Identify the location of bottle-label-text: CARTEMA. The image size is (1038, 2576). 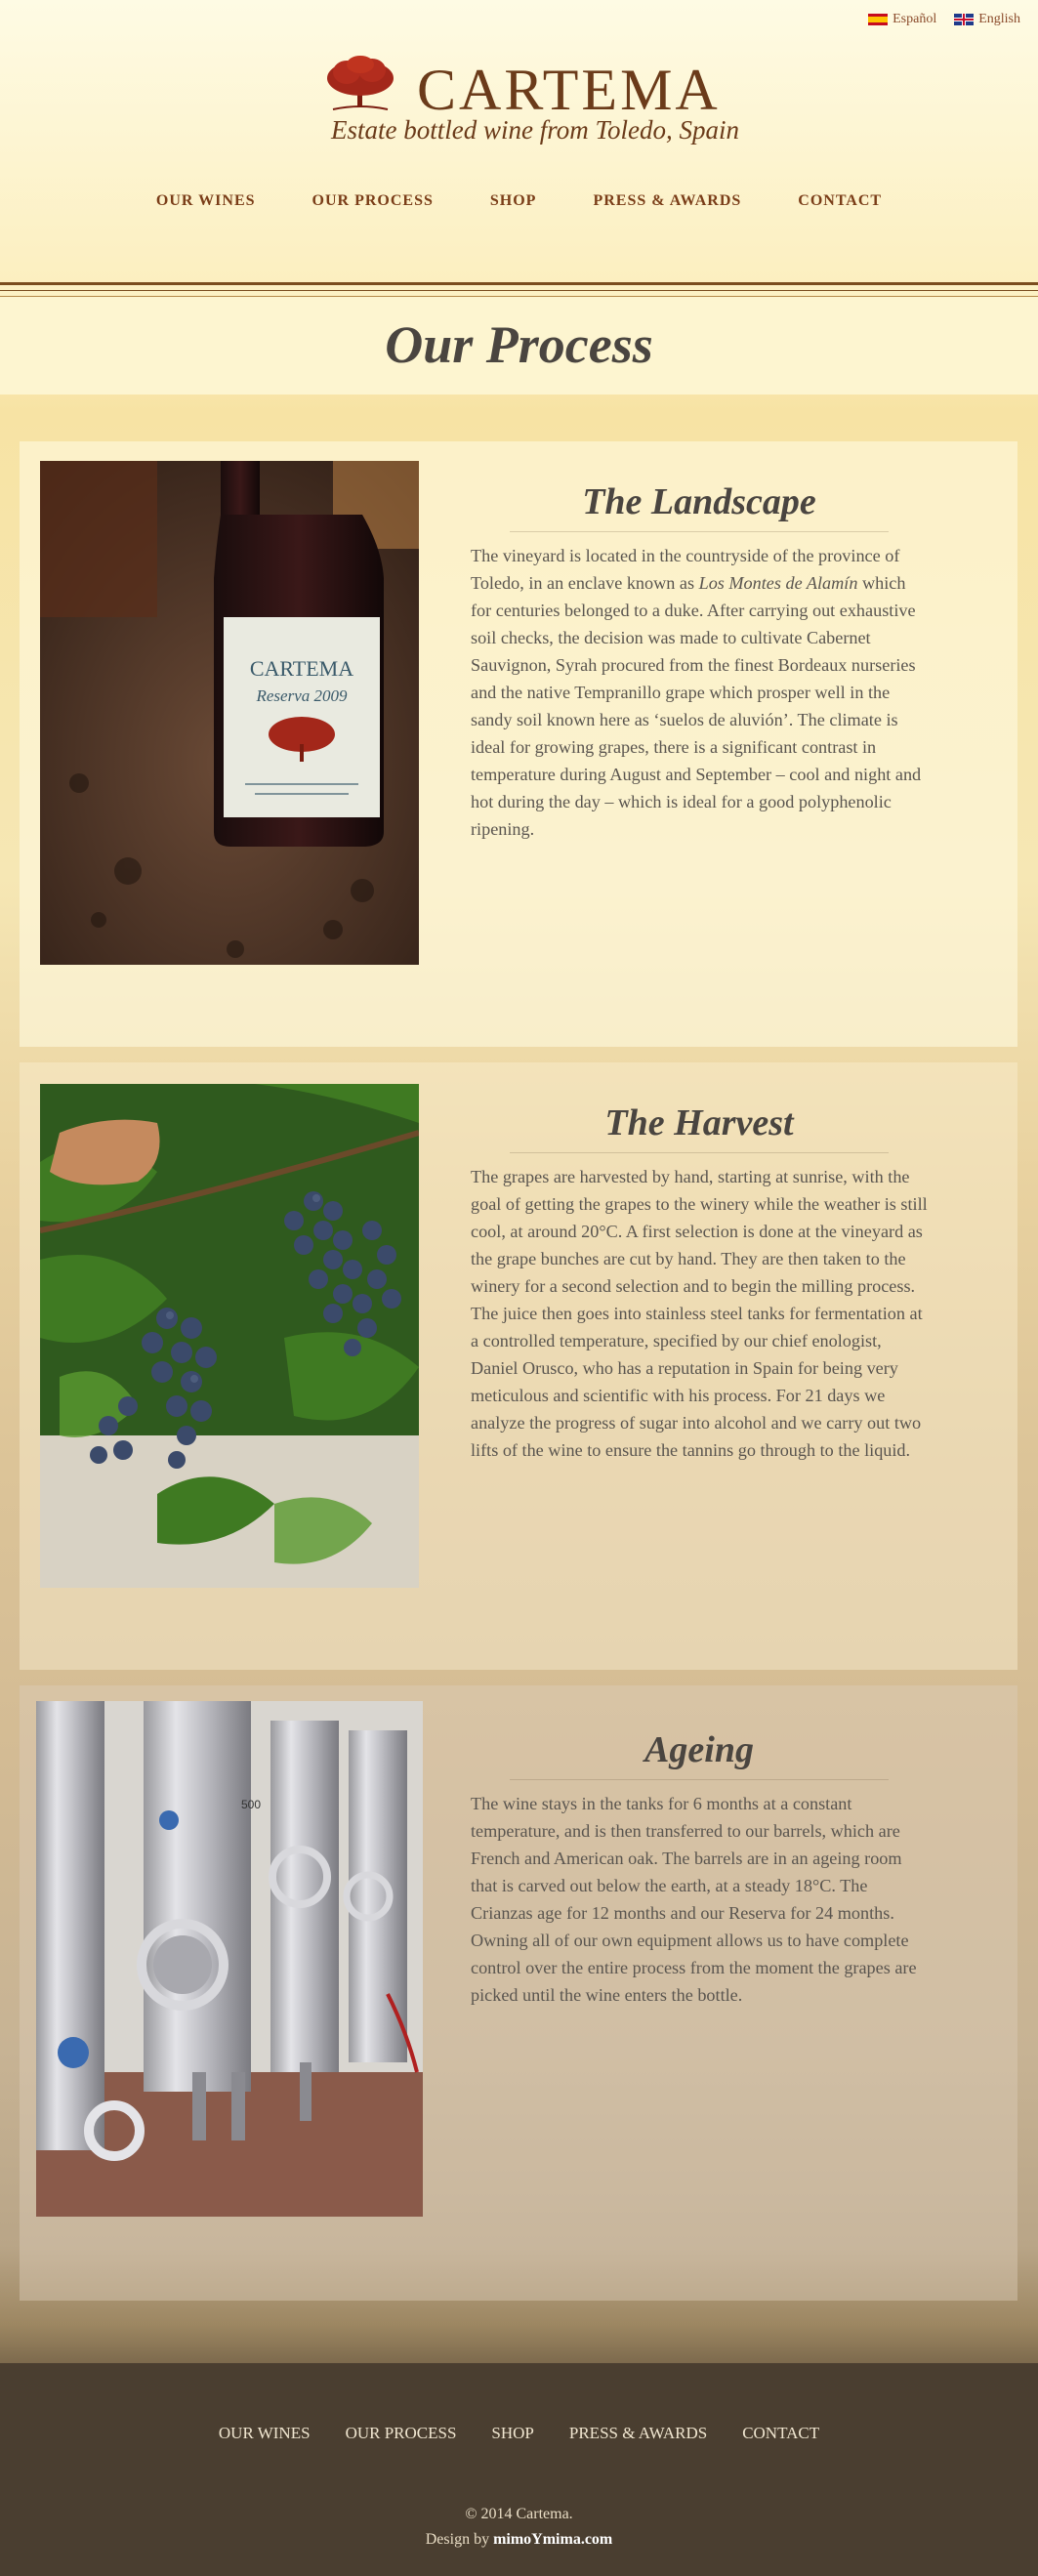
(301, 668).